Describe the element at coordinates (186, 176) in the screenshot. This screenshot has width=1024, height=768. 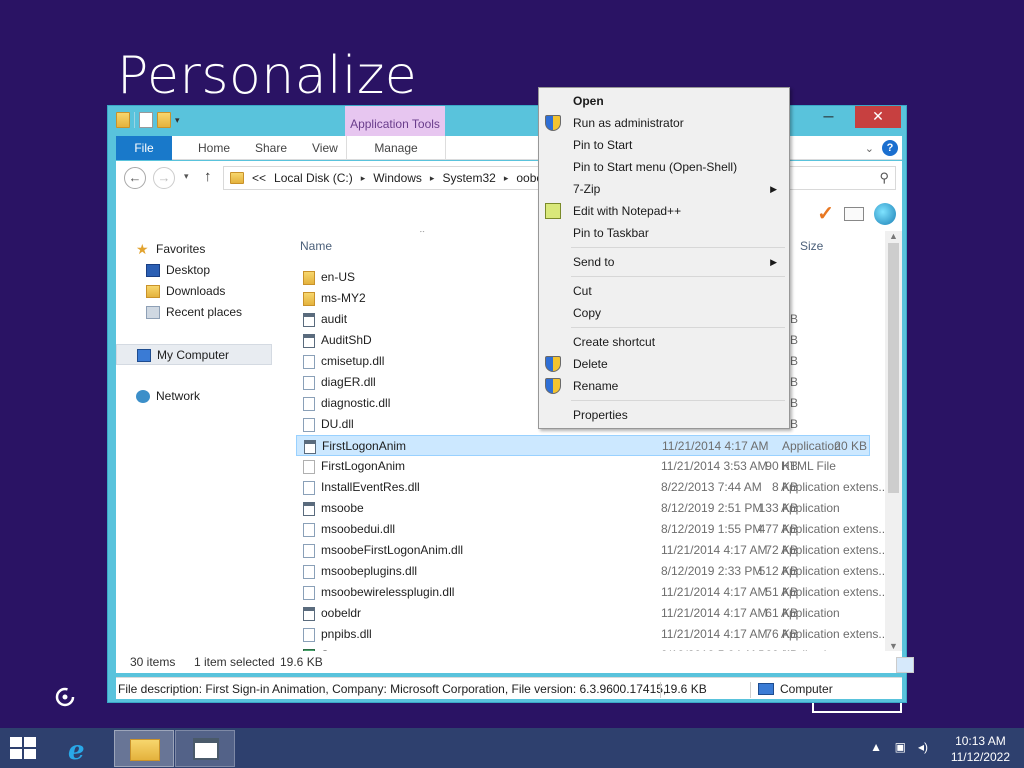
I see `recent-locations-icon: ▾` at that location.